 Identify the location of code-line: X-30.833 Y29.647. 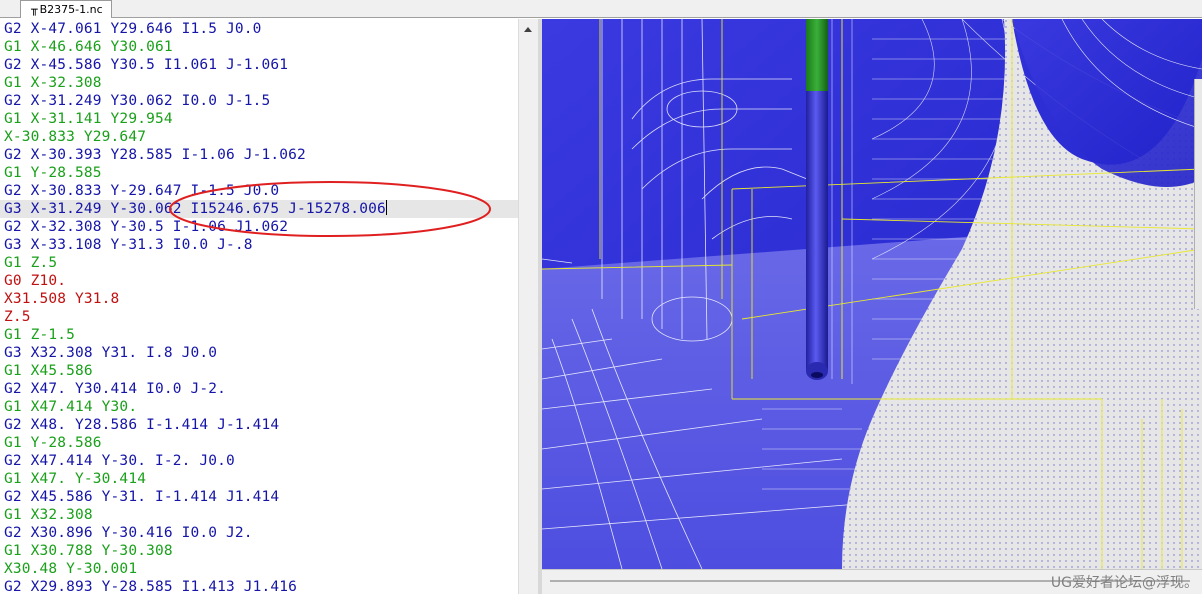
(259, 137).